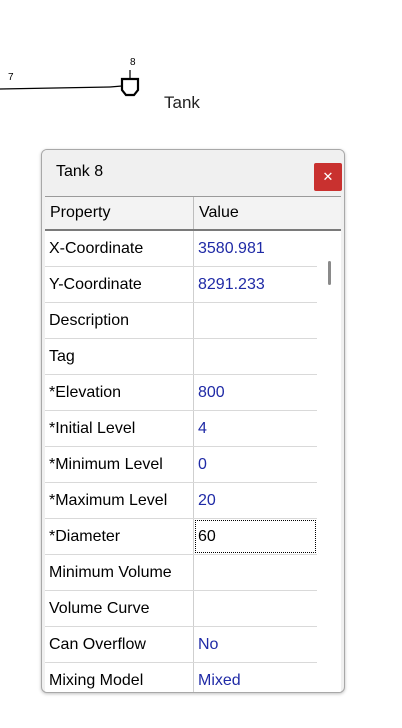 The width and height of the screenshot is (402, 728). I want to click on property-value-cell: 3580.981, so click(255, 248).